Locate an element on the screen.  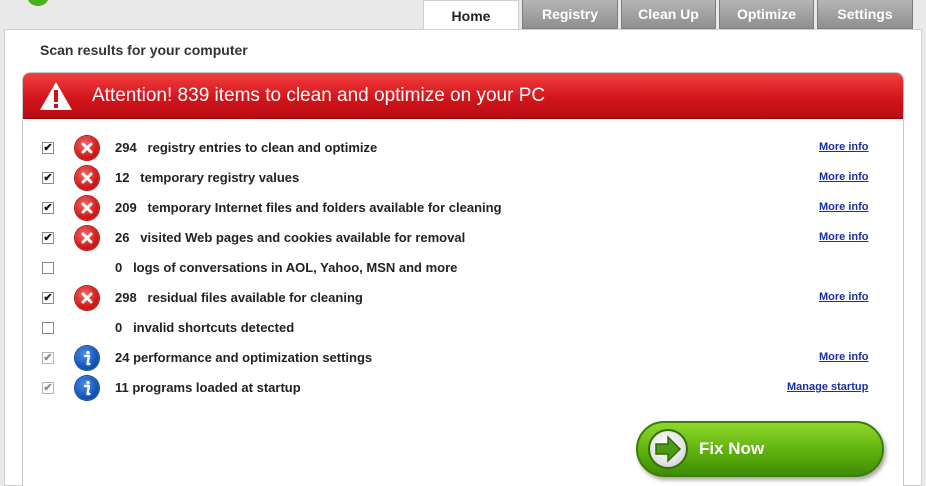
result-text: 0 invalid shortcuts detected is located at coordinates (205, 327).